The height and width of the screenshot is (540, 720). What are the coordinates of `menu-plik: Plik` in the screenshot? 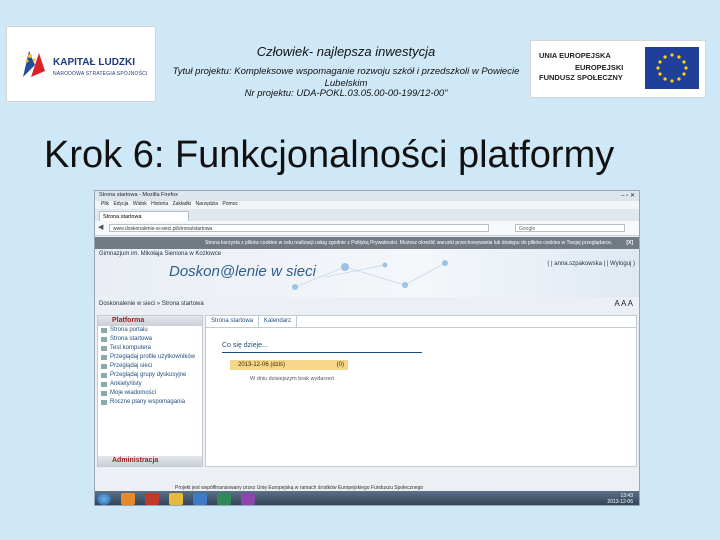 It's located at (105, 204).